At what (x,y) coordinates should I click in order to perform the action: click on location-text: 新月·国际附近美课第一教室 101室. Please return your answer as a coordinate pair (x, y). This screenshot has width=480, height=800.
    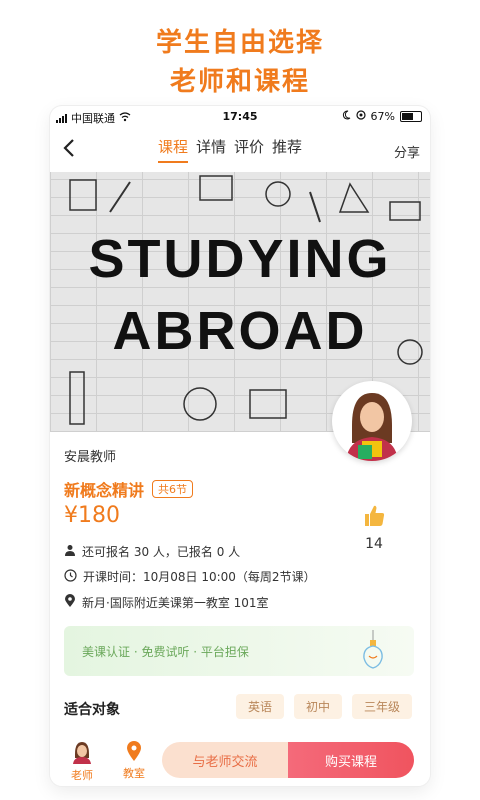
    Looking at the image, I should click on (175, 602).